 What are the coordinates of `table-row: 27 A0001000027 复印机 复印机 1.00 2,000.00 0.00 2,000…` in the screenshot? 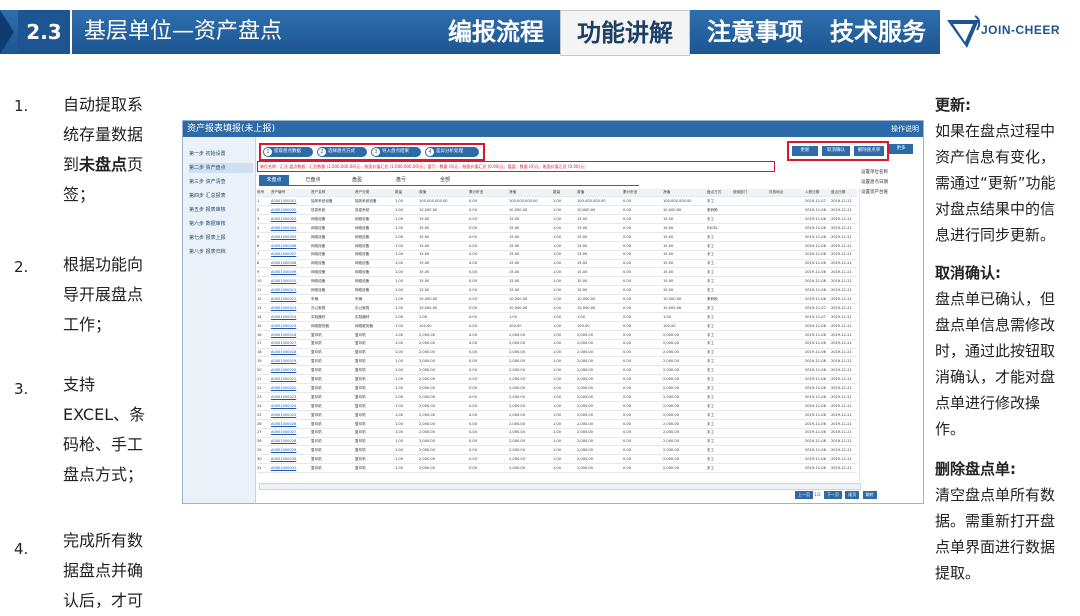 It's located at (557, 433).